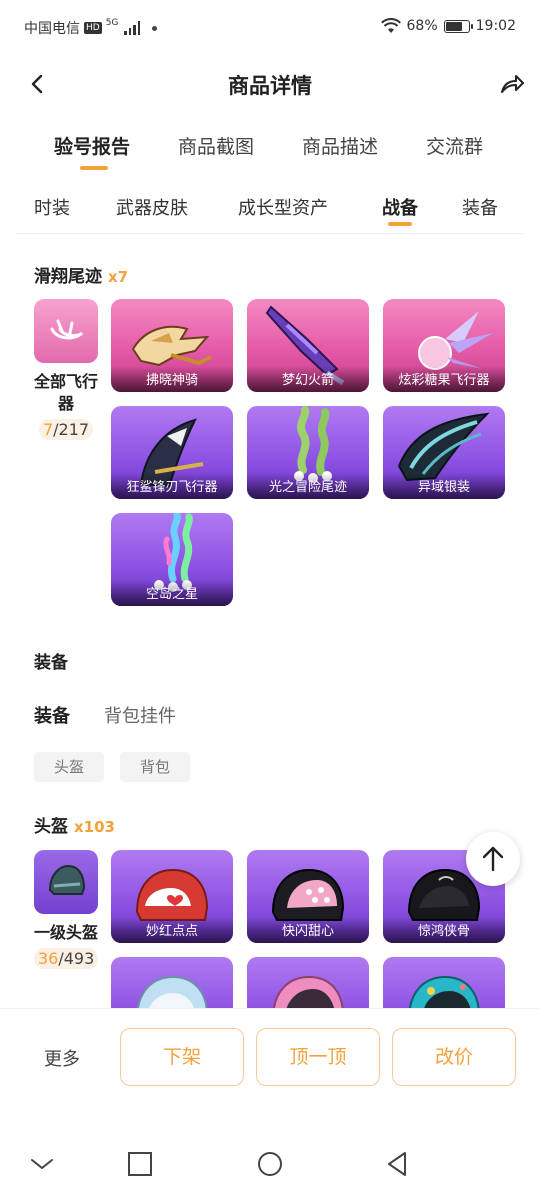 Image resolution: width=540 pixels, height=1200 pixels. I want to click on item-label: 空岛之星, so click(172, 593).